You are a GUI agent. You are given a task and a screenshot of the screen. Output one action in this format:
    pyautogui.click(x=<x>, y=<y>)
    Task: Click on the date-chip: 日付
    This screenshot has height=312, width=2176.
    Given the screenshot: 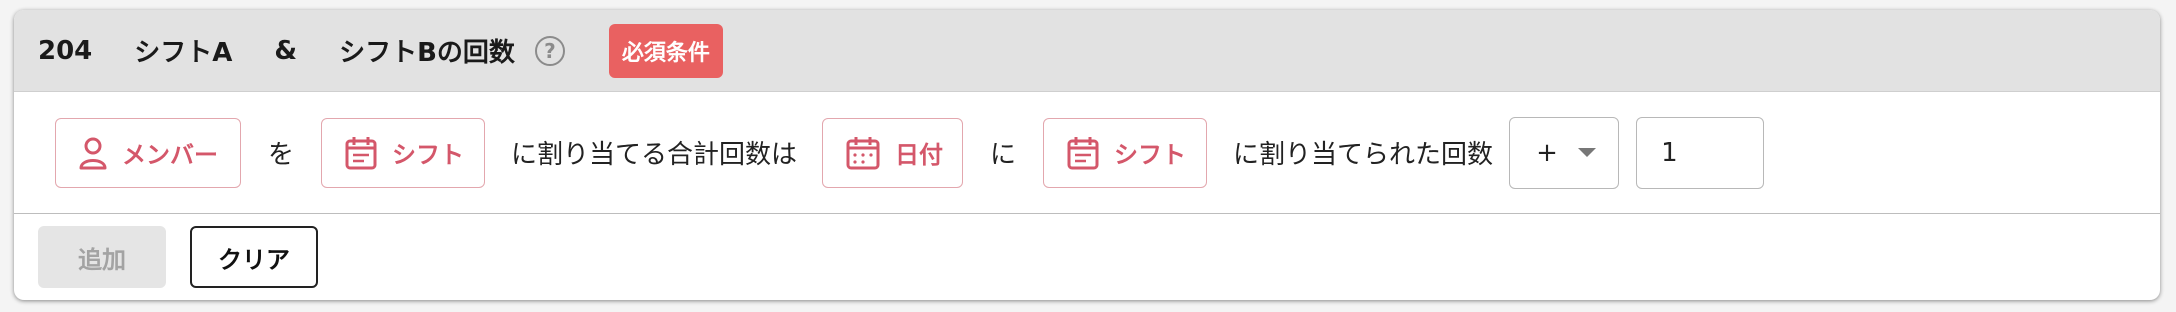 What is the action you would take?
    pyautogui.click(x=893, y=152)
    